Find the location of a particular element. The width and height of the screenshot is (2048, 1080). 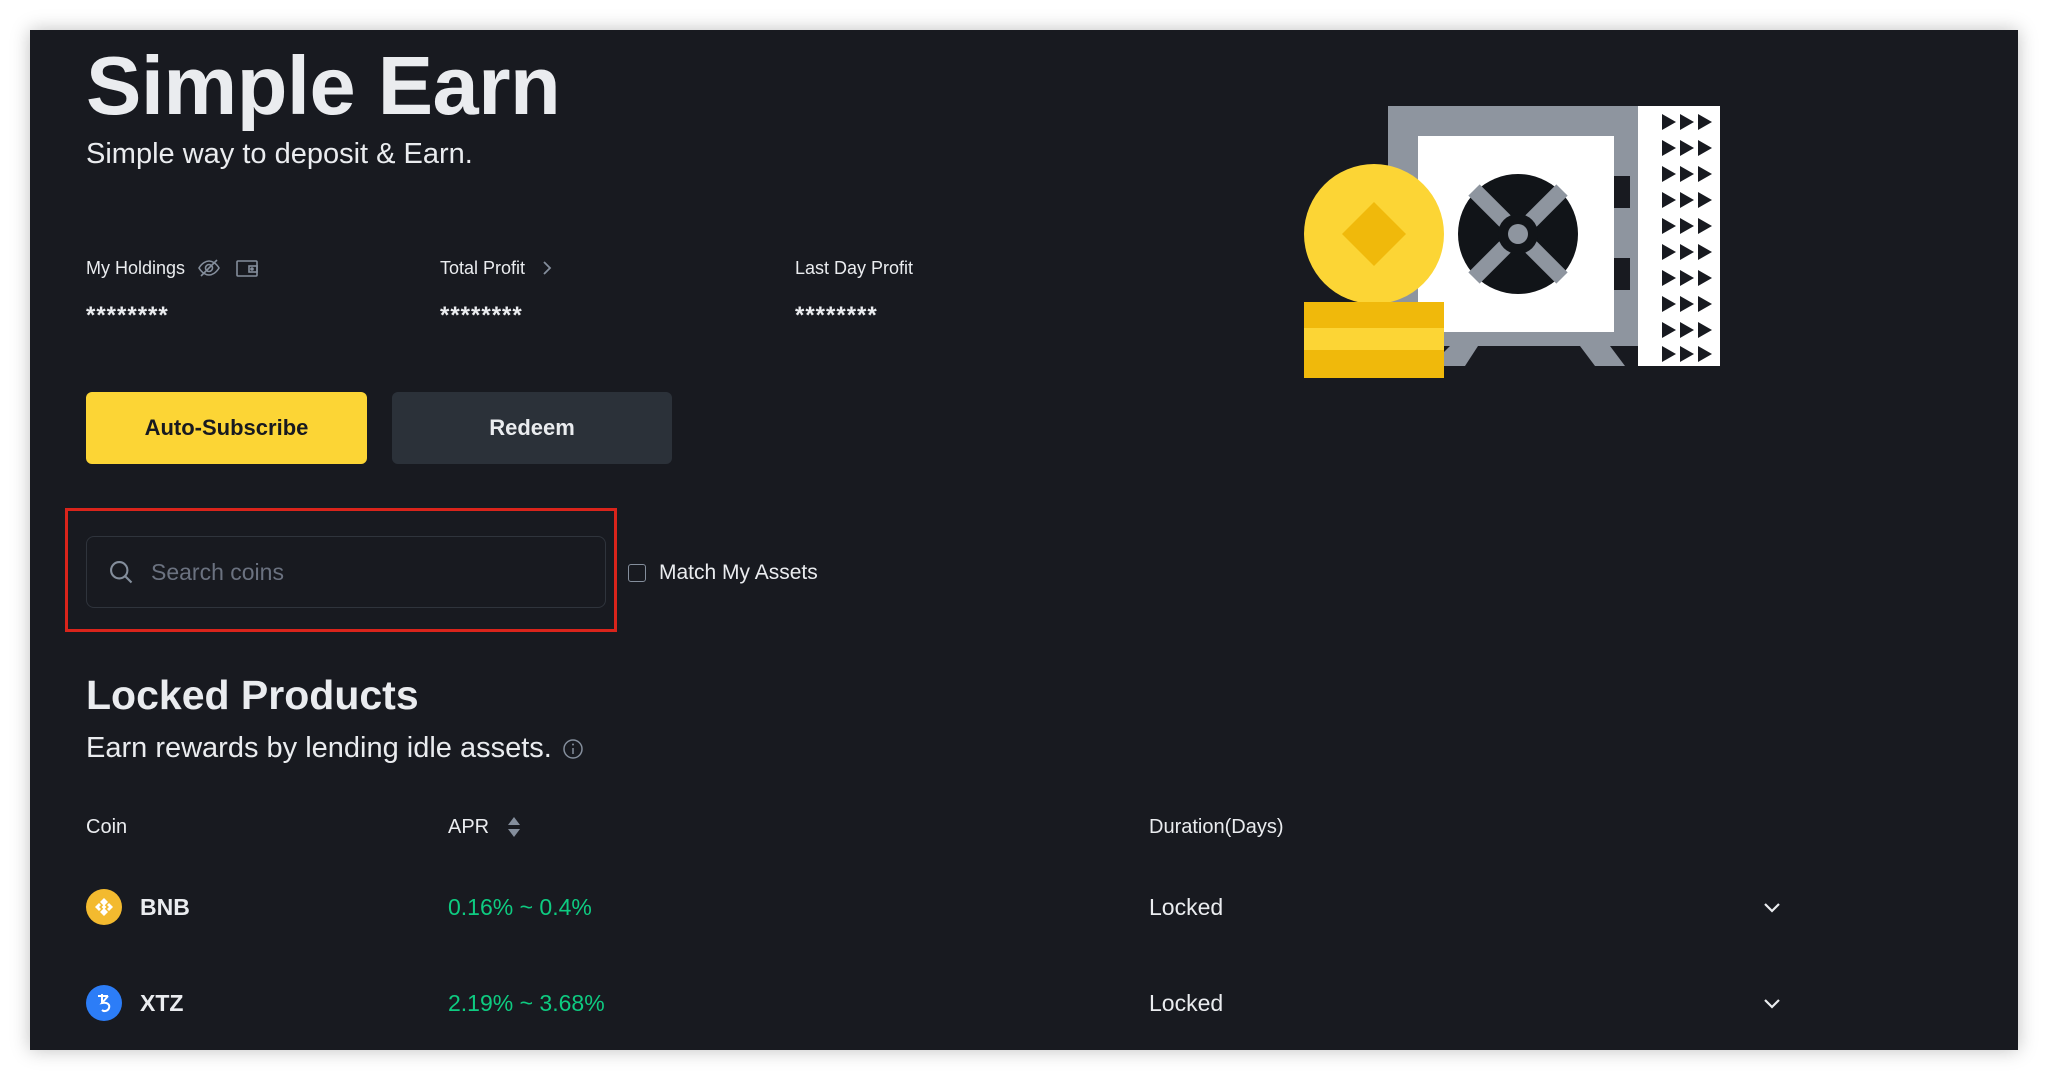

stat-value-last-day-profit: ******** is located at coordinates (836, 315).